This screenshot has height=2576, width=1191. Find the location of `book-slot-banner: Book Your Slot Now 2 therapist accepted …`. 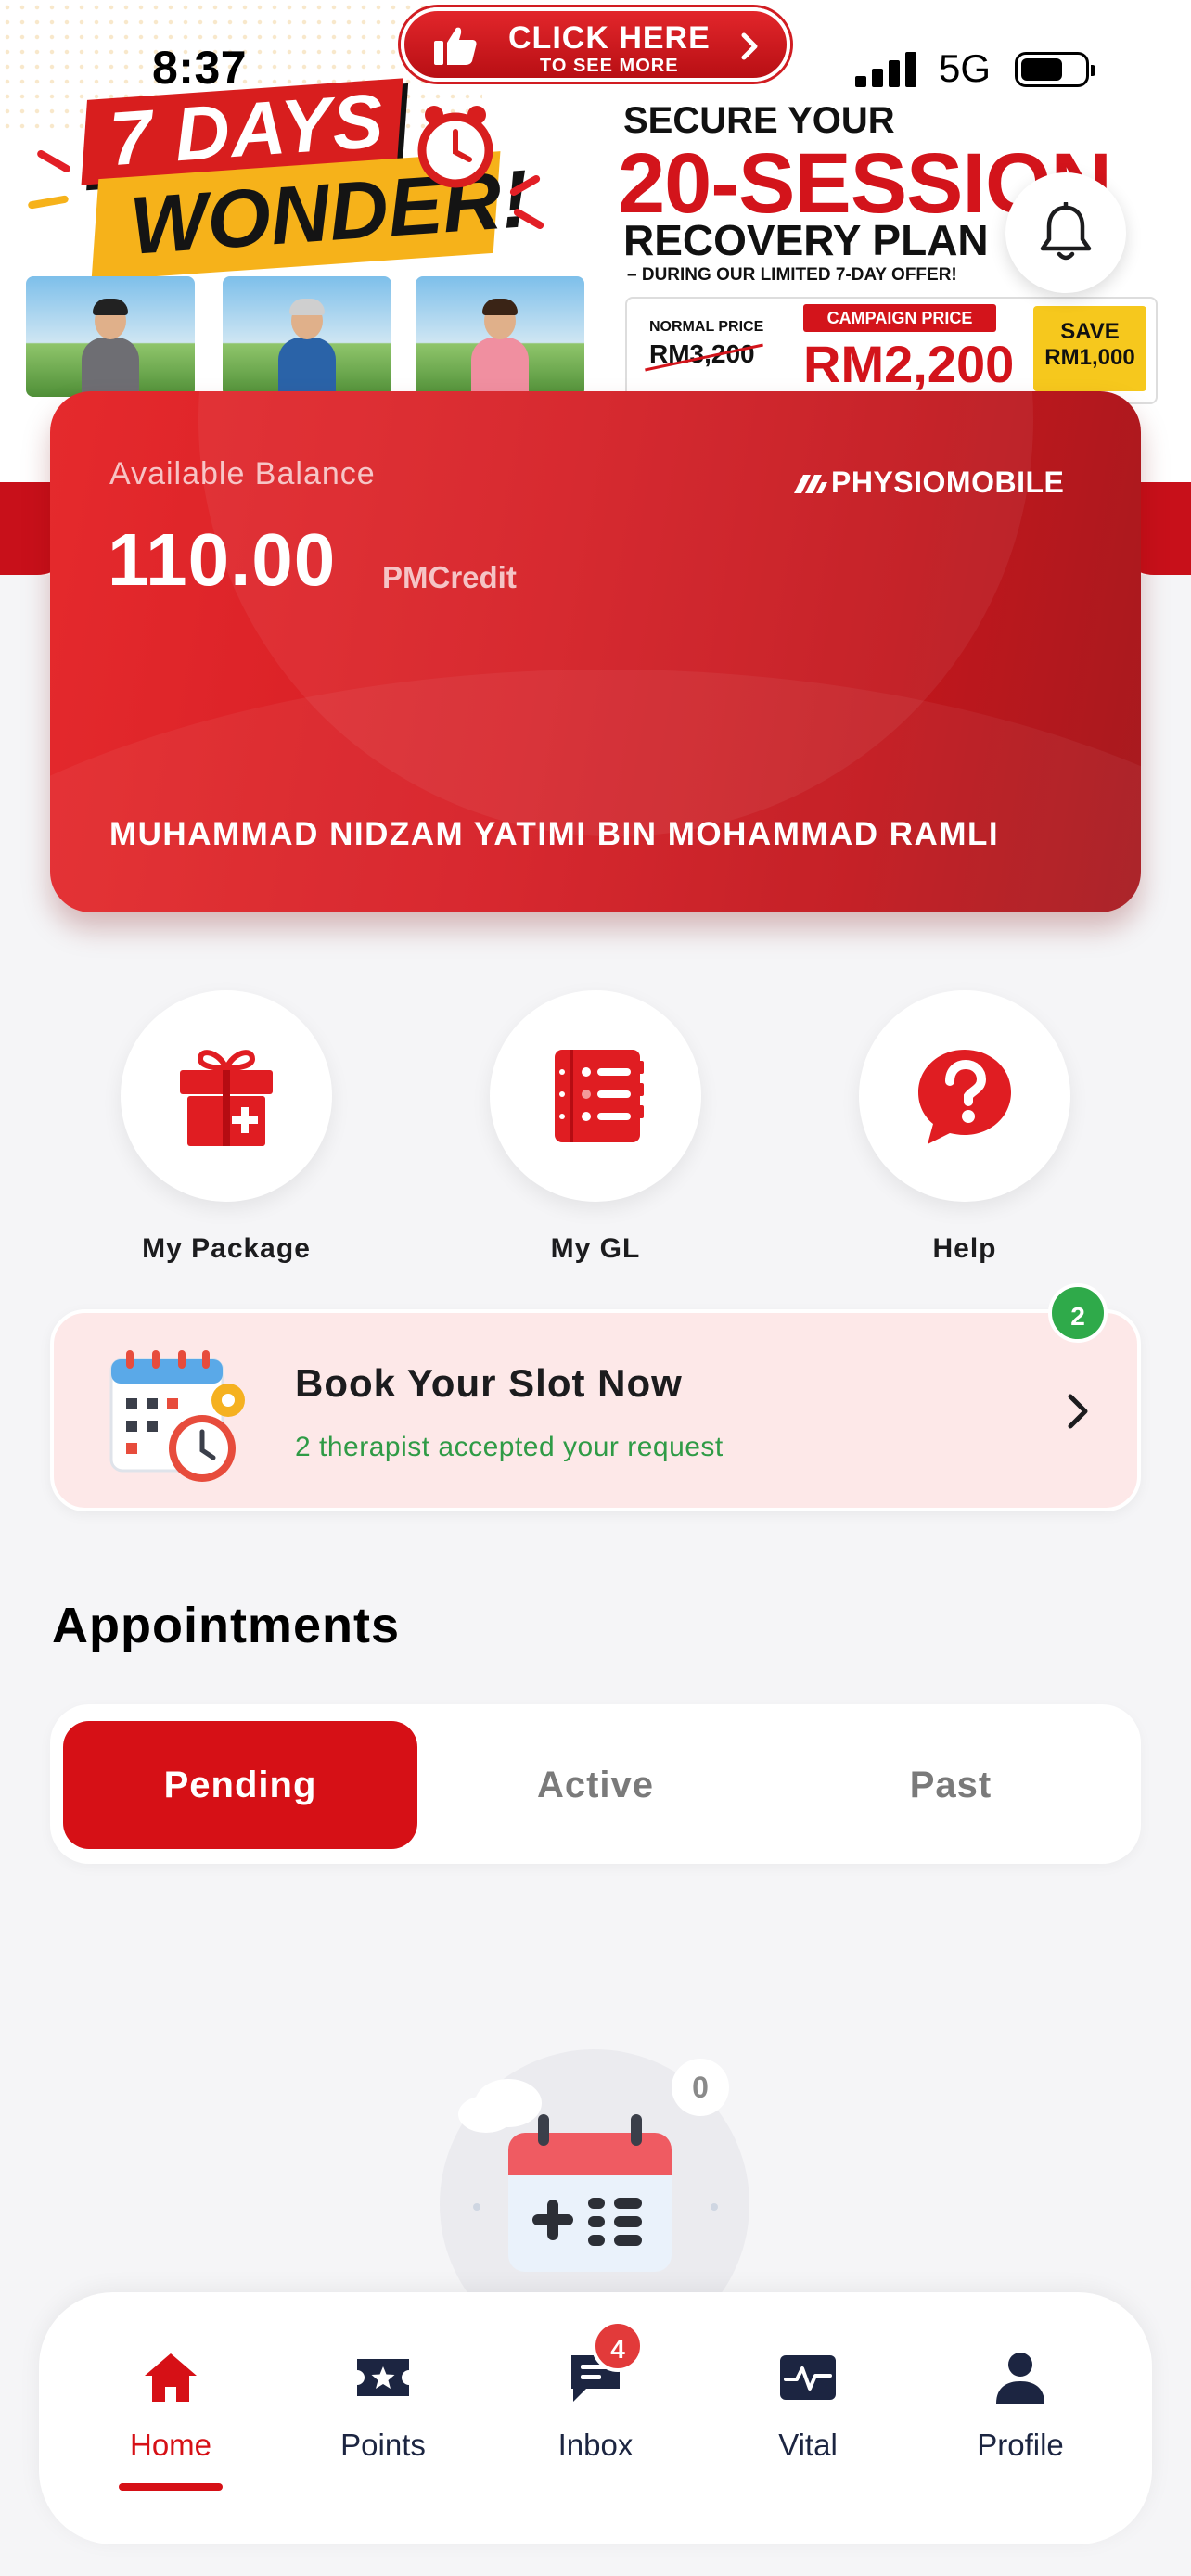

book-slot-banner: Book Your Slot Now 2 therapist accepted … is located at coordinates (595, 1410).